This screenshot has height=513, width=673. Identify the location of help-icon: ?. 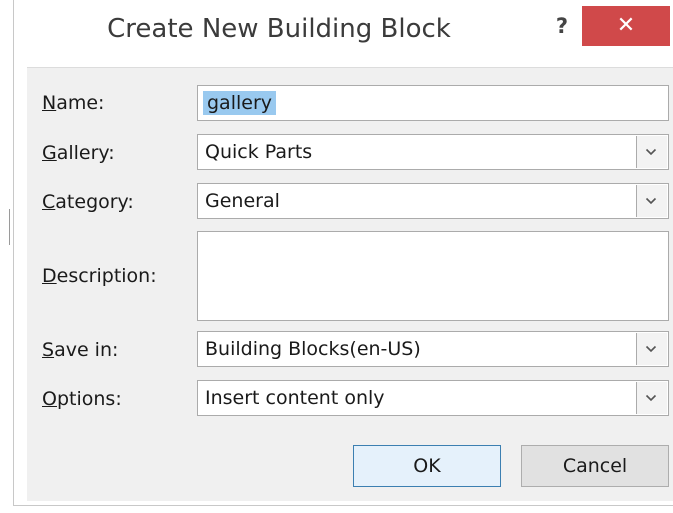
(562, 26).